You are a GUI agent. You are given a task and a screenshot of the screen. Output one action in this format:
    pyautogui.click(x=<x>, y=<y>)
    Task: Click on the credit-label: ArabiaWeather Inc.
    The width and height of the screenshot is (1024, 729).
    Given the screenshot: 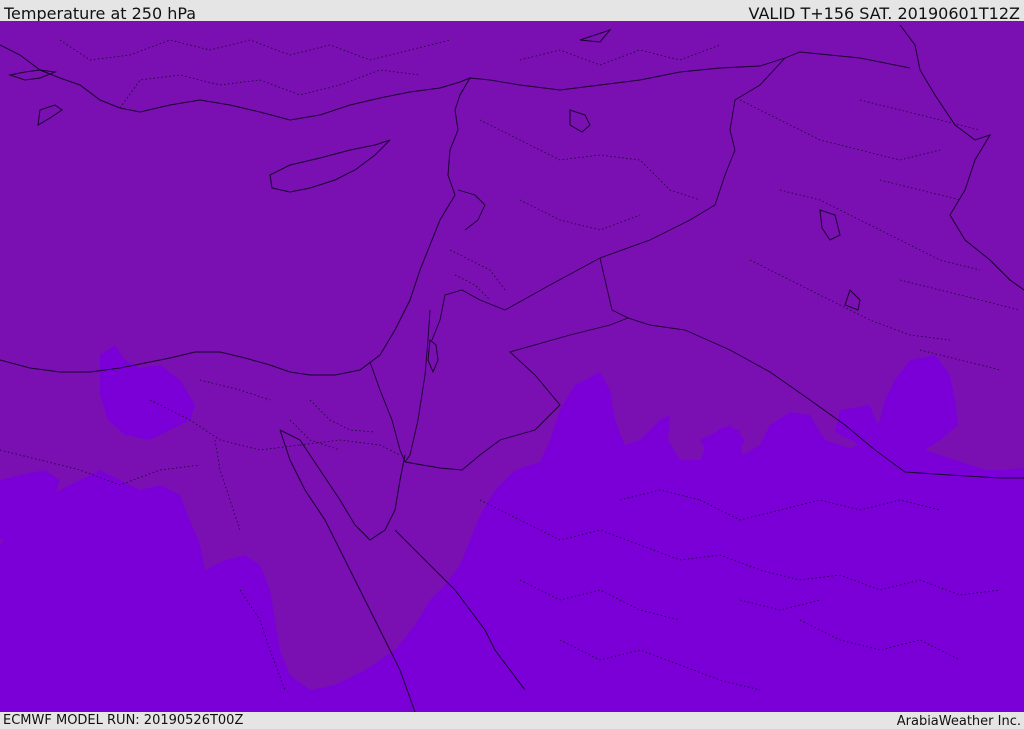 What is the action you would take?
    pyautogui.click(x=958, y=721)
    